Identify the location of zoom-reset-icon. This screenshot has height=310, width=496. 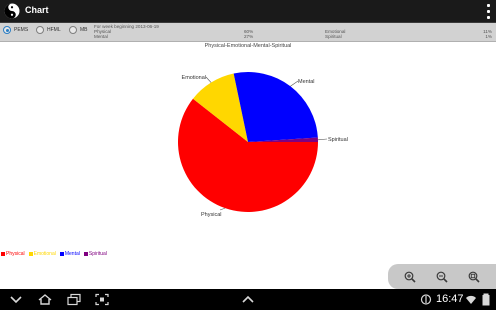
(474, 277).